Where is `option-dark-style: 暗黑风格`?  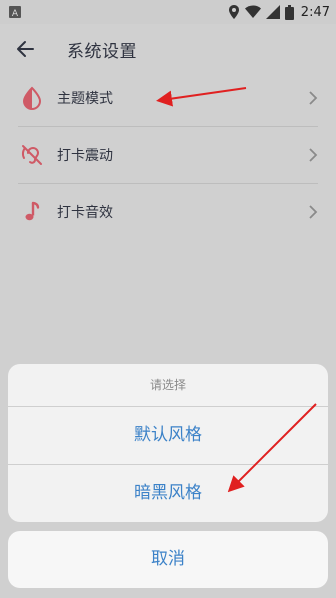 option-dark-style: 暗黑风格 is located at coordinates (168, 492).